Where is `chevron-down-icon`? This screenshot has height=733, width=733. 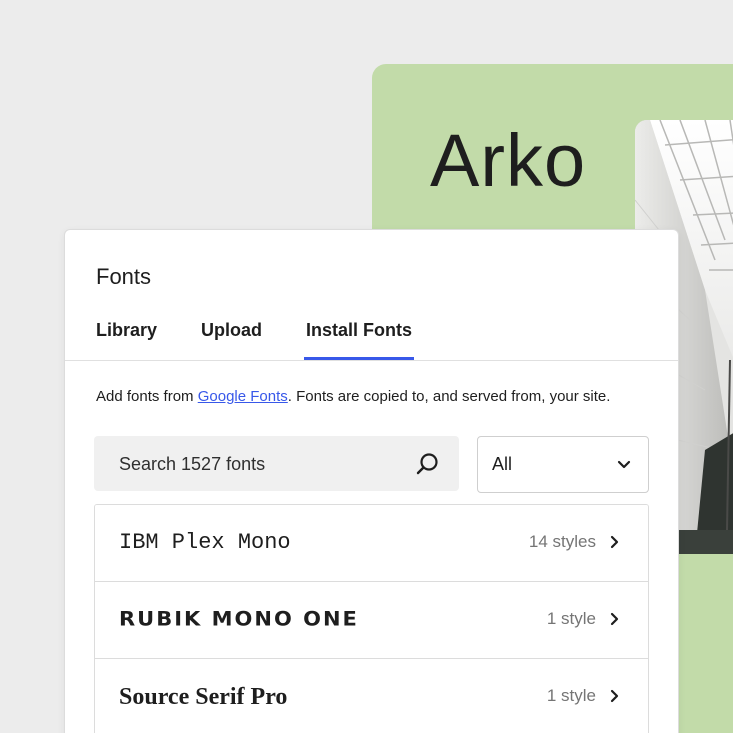
chevron-down-icon is located at coordinates (624, 465).